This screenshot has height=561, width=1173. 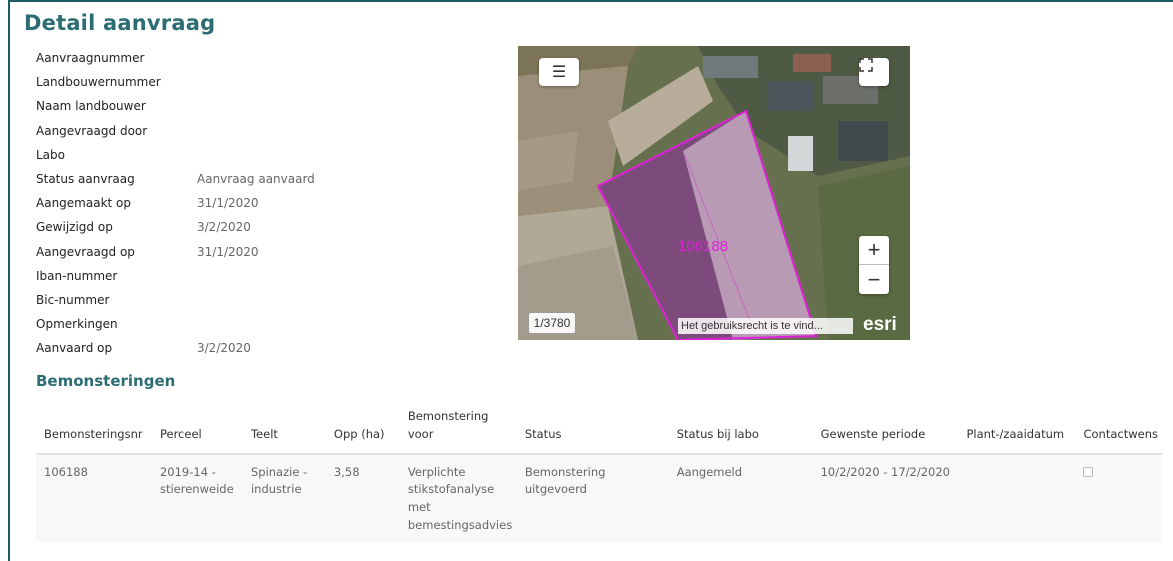 What do you see at coordinates (1118, 431) in the screenshot?
I see `column-header: Contactwens` at bounding box center [1118, 431].